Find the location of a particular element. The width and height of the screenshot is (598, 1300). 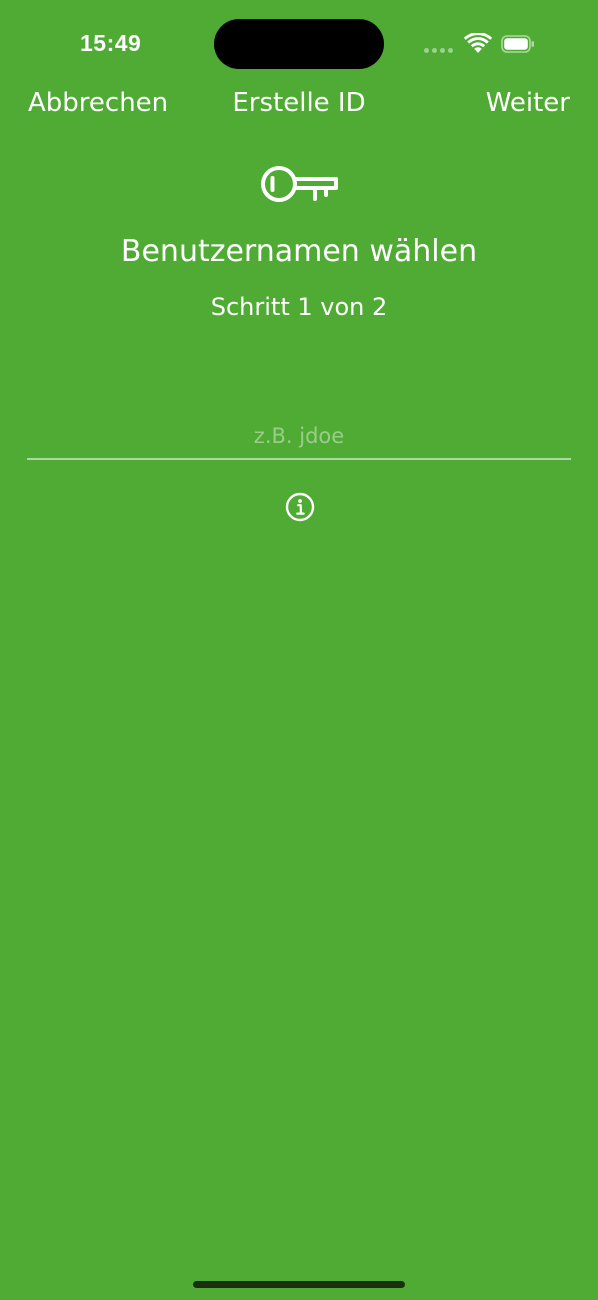

heading: Benutzernamen wählen is located at coordinates (299, 251).